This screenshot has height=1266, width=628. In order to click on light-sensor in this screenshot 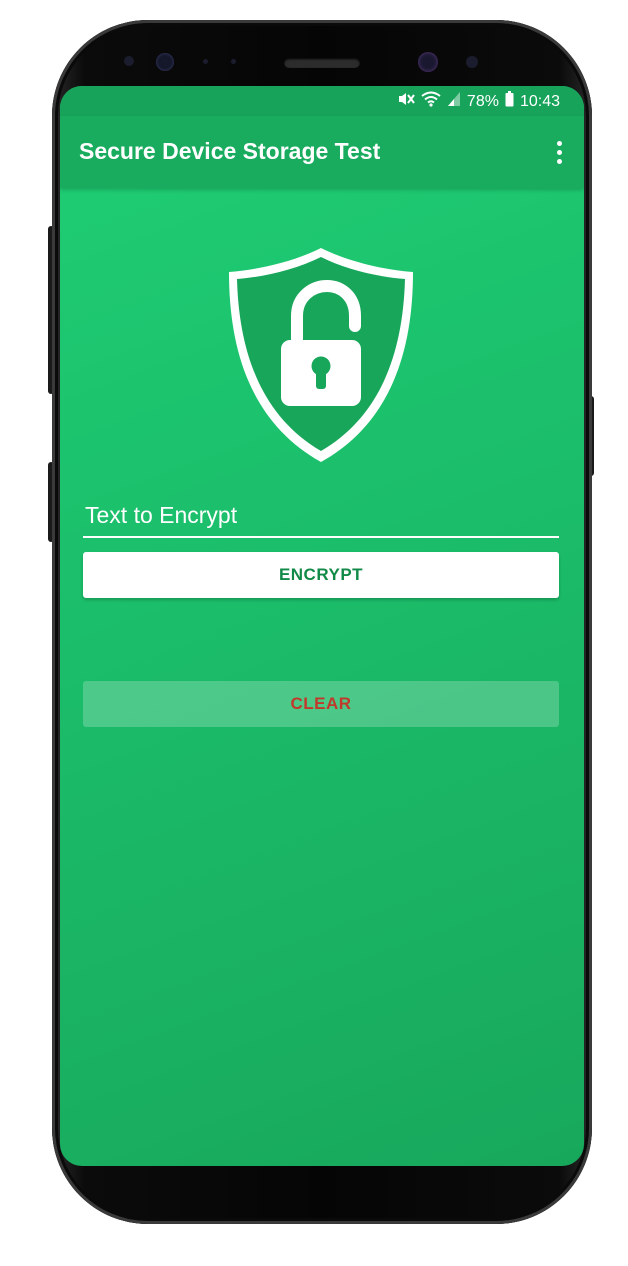, I will do `click(205, 61)`.